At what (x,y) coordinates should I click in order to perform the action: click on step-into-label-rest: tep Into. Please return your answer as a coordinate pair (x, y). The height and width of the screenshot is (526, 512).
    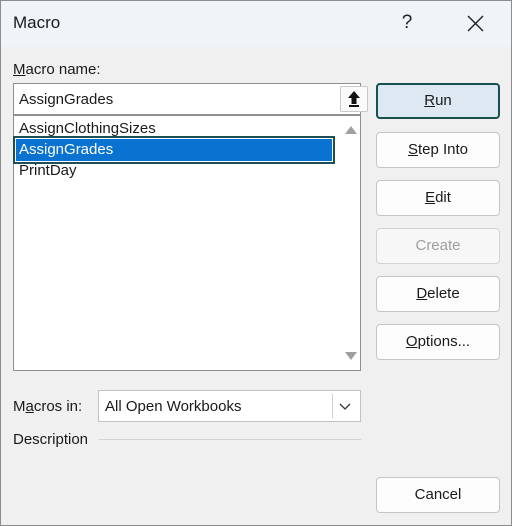
    Looking at the image, I should click on (443, 149).